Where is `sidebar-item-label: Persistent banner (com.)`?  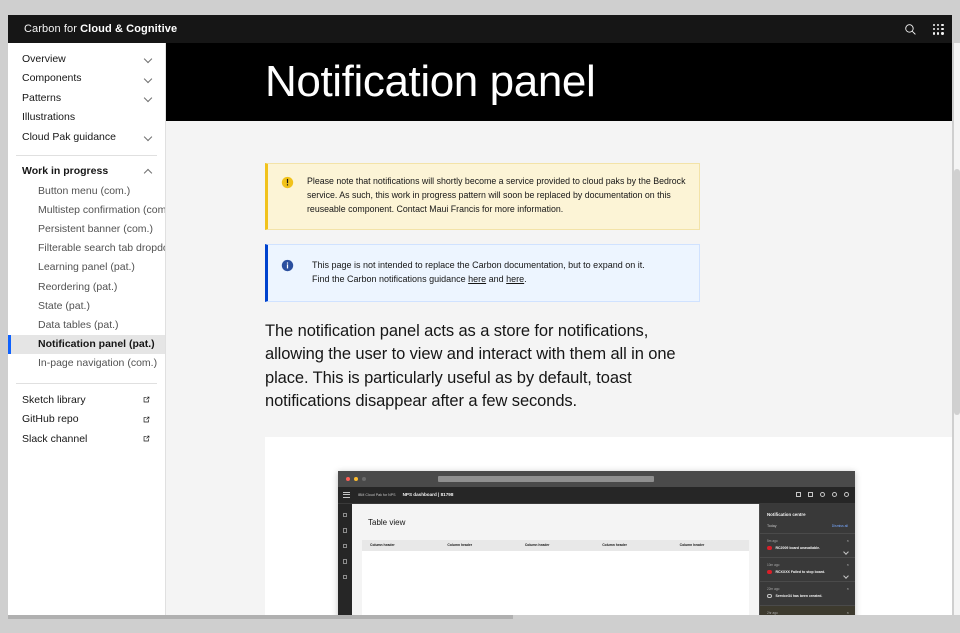
sidebar-item-label: Persistent banner (com.) is located at coordinates (95, 228).